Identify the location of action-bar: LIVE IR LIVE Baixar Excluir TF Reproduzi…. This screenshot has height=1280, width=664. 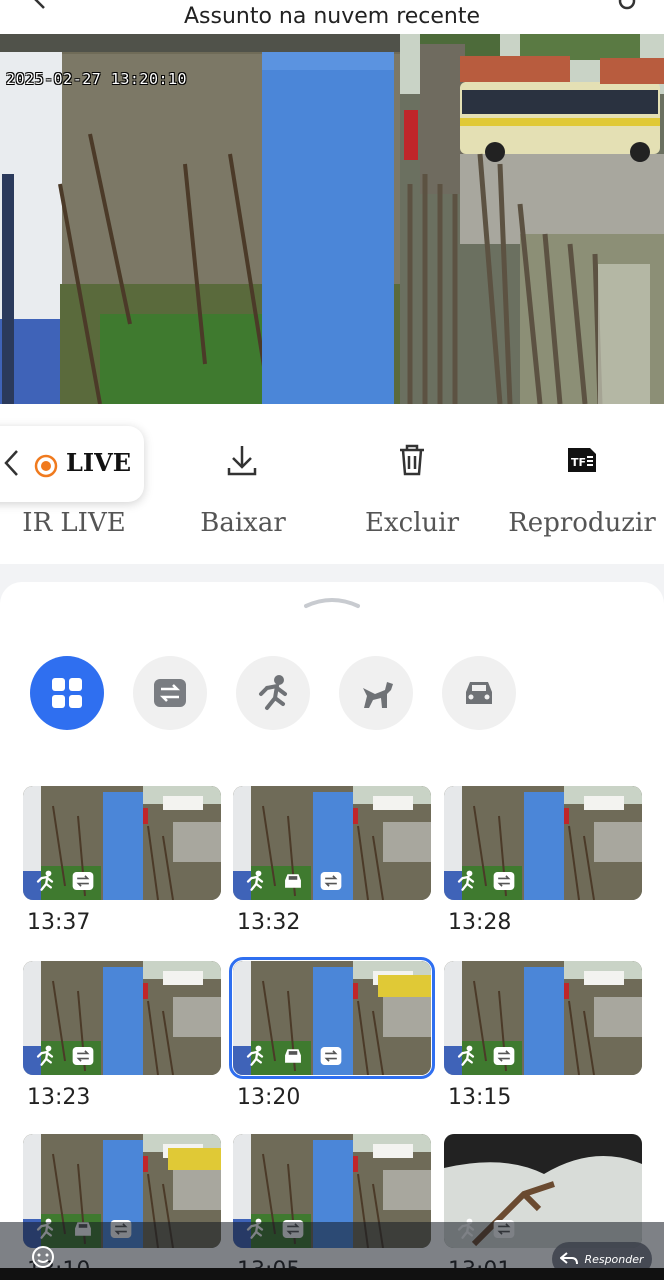
(332, 484).